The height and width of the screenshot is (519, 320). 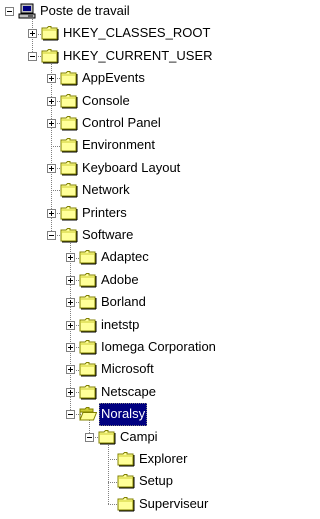 I want to click on tree-node-label: Borland, so click(x=123, y=302).